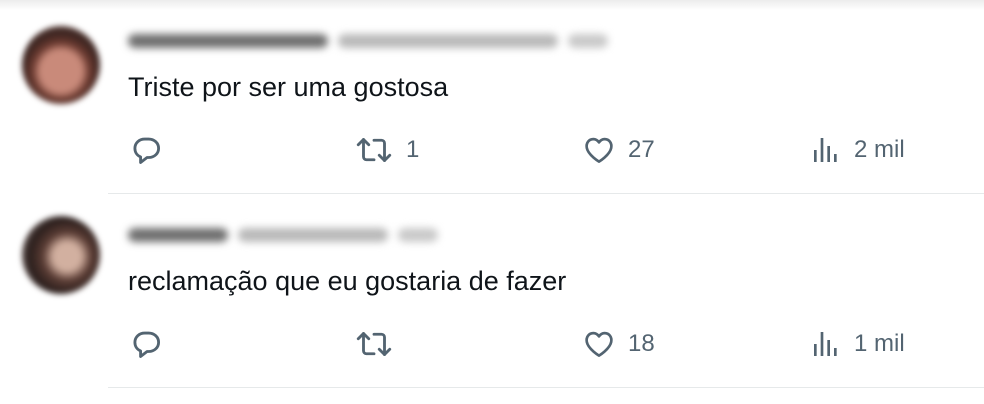 The image size is (984, 404). What do you see at coordinates (413, 149) in the screenshot?
I see `retweet-count: 1` at bounding box center [413, 149].